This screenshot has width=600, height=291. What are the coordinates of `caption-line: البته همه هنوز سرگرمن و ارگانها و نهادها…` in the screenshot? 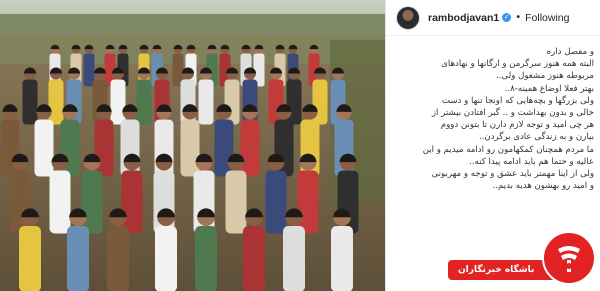 It's located at (517, 64).